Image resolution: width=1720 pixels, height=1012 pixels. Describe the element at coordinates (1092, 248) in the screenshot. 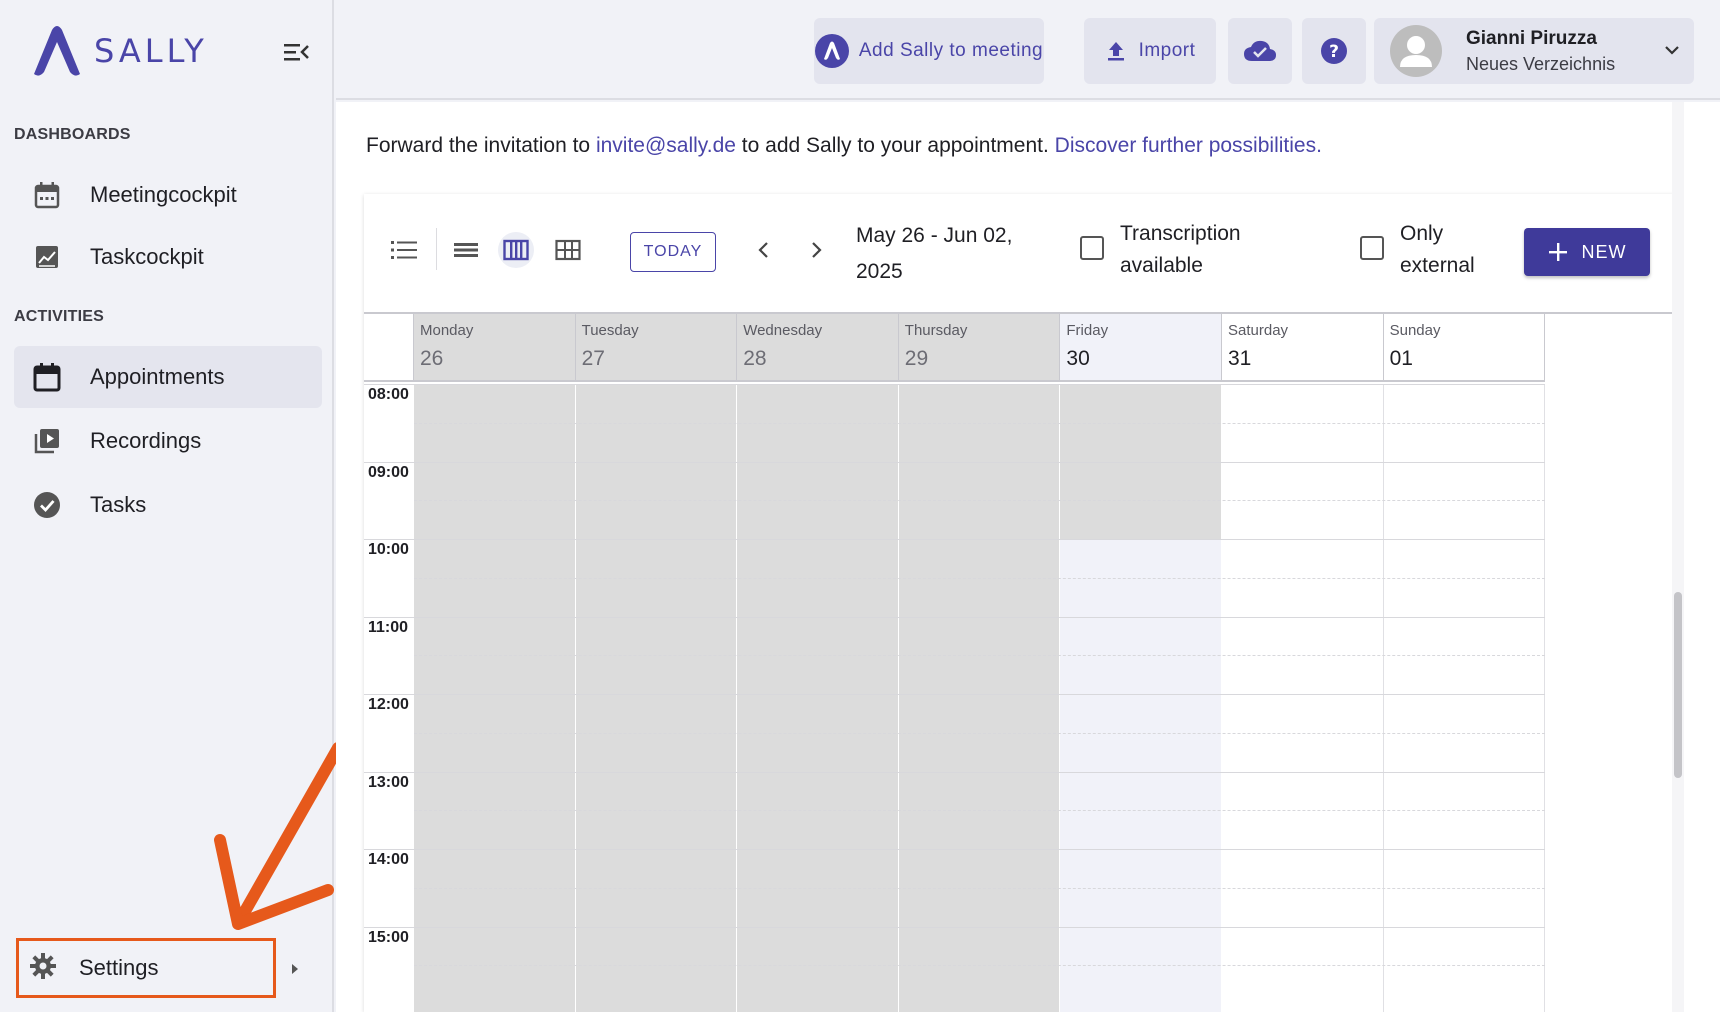

I see `transcription-checkbox` at that location.